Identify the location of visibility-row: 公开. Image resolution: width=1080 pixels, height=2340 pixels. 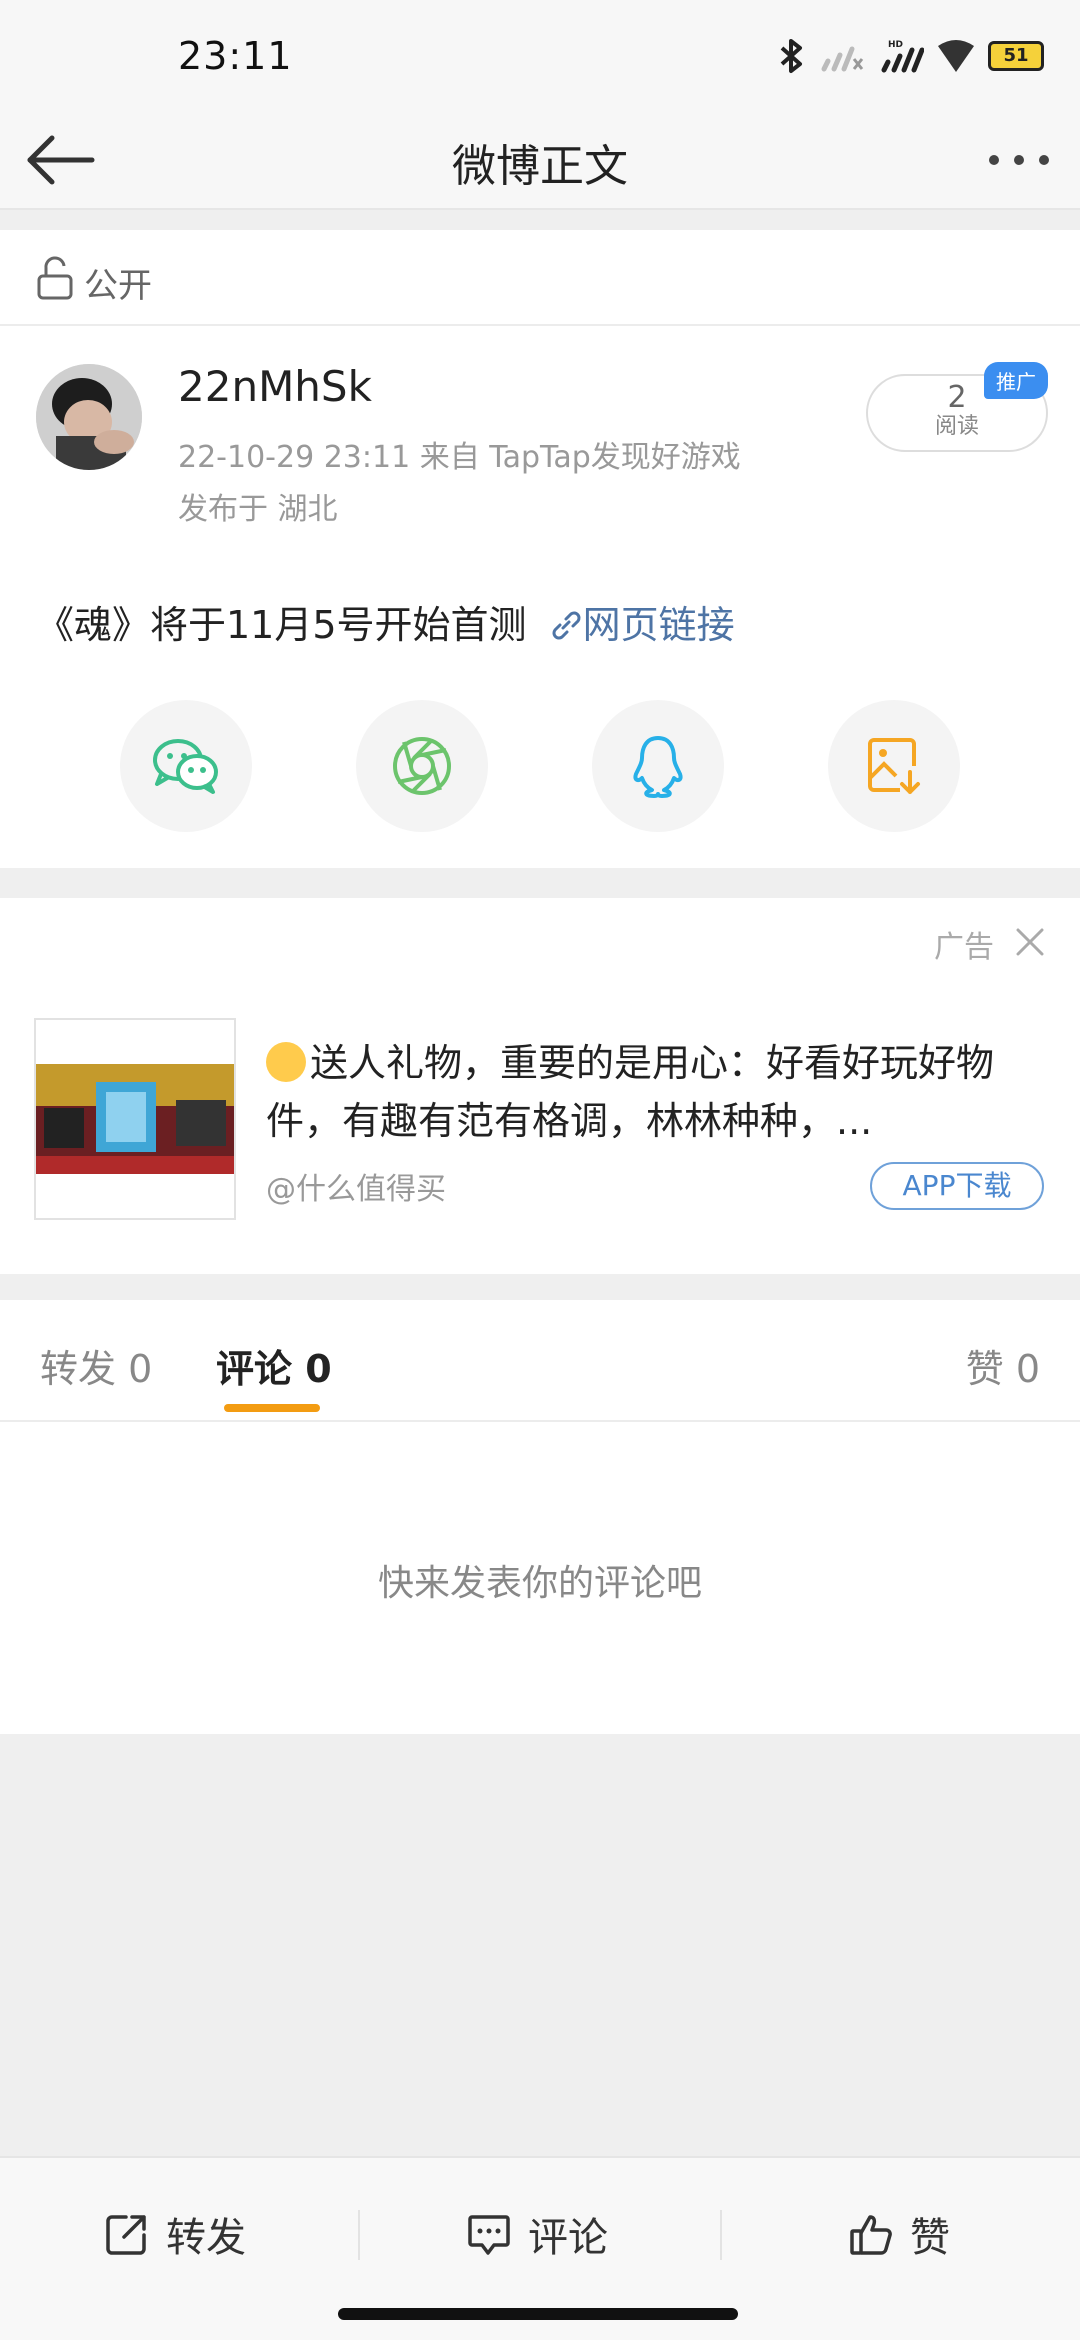
(540, 278).